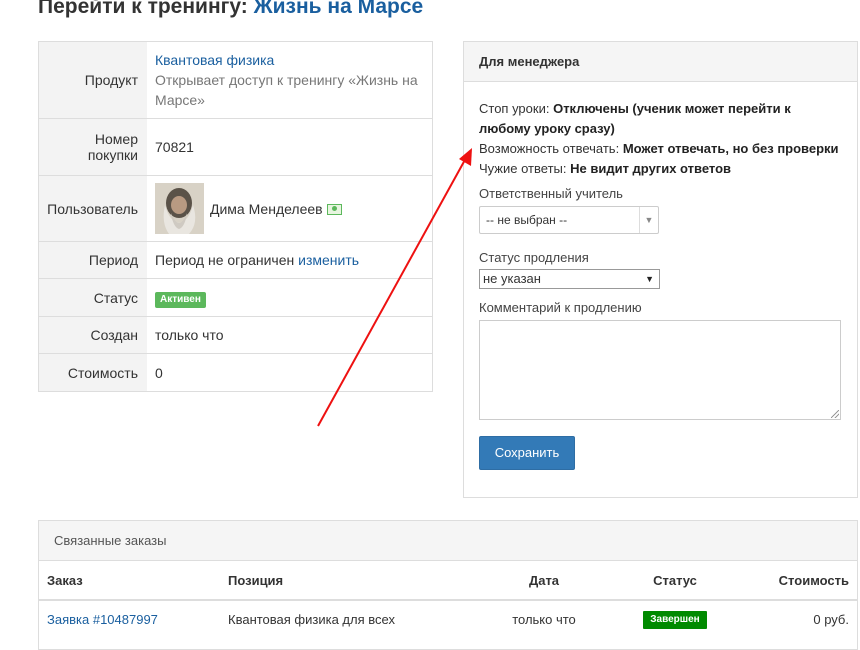 This screenshot has height=650, width=860. I want to click on status-badge: Активен, so click(180, 300).